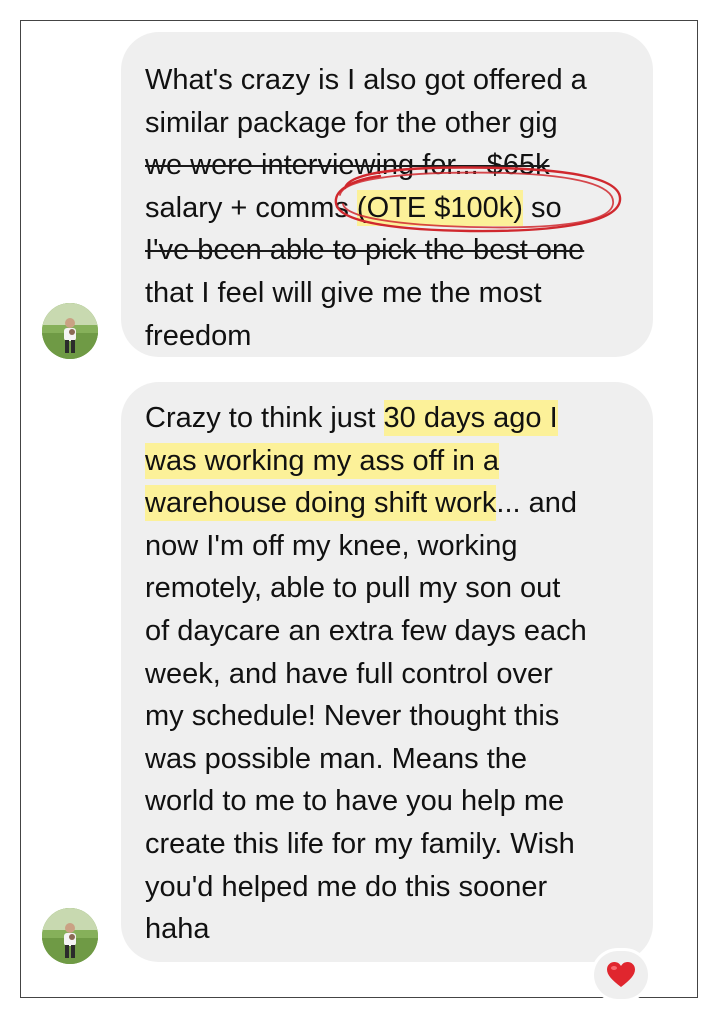  I want to click on message-line: What's crazy is I also got offered a, so click(366, 80).